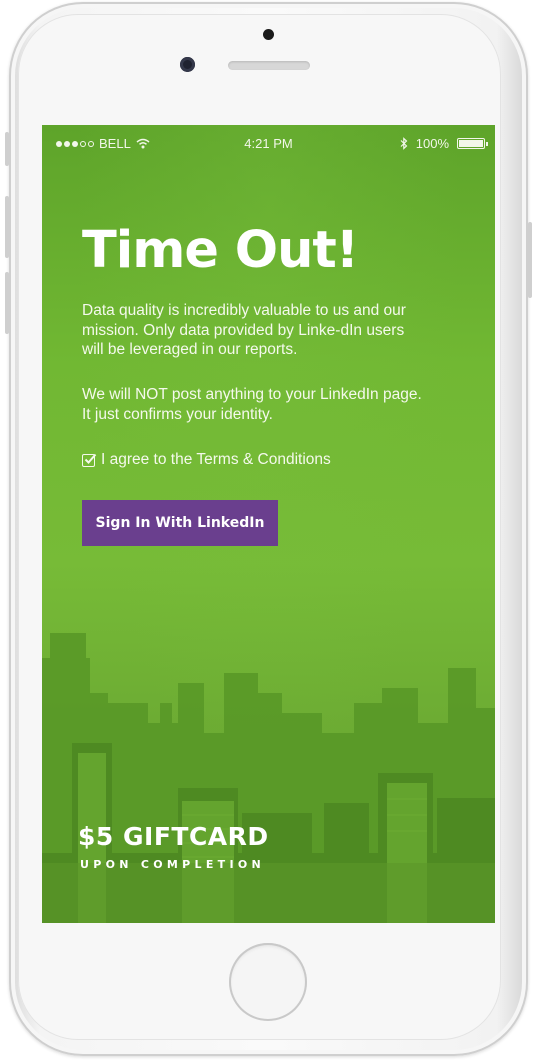 Image resolution: width=537 pixels, height=1061 pixels. I want to click on check-mark-icon, so click(90, 458).